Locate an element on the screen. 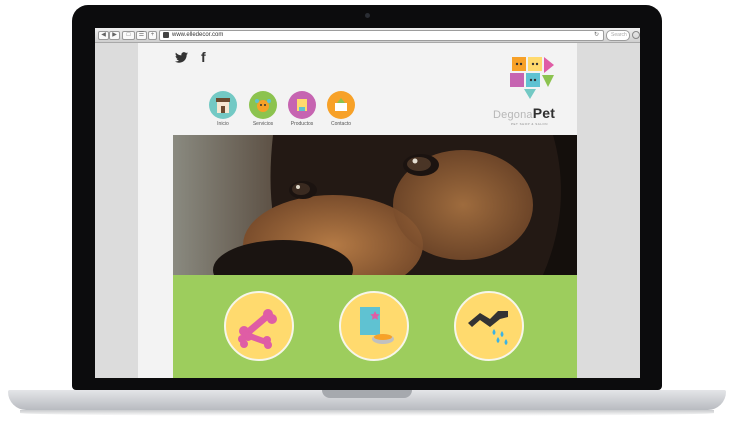 The image size is (734, 425). food-bag-icon is located at coordinates (377, 325).